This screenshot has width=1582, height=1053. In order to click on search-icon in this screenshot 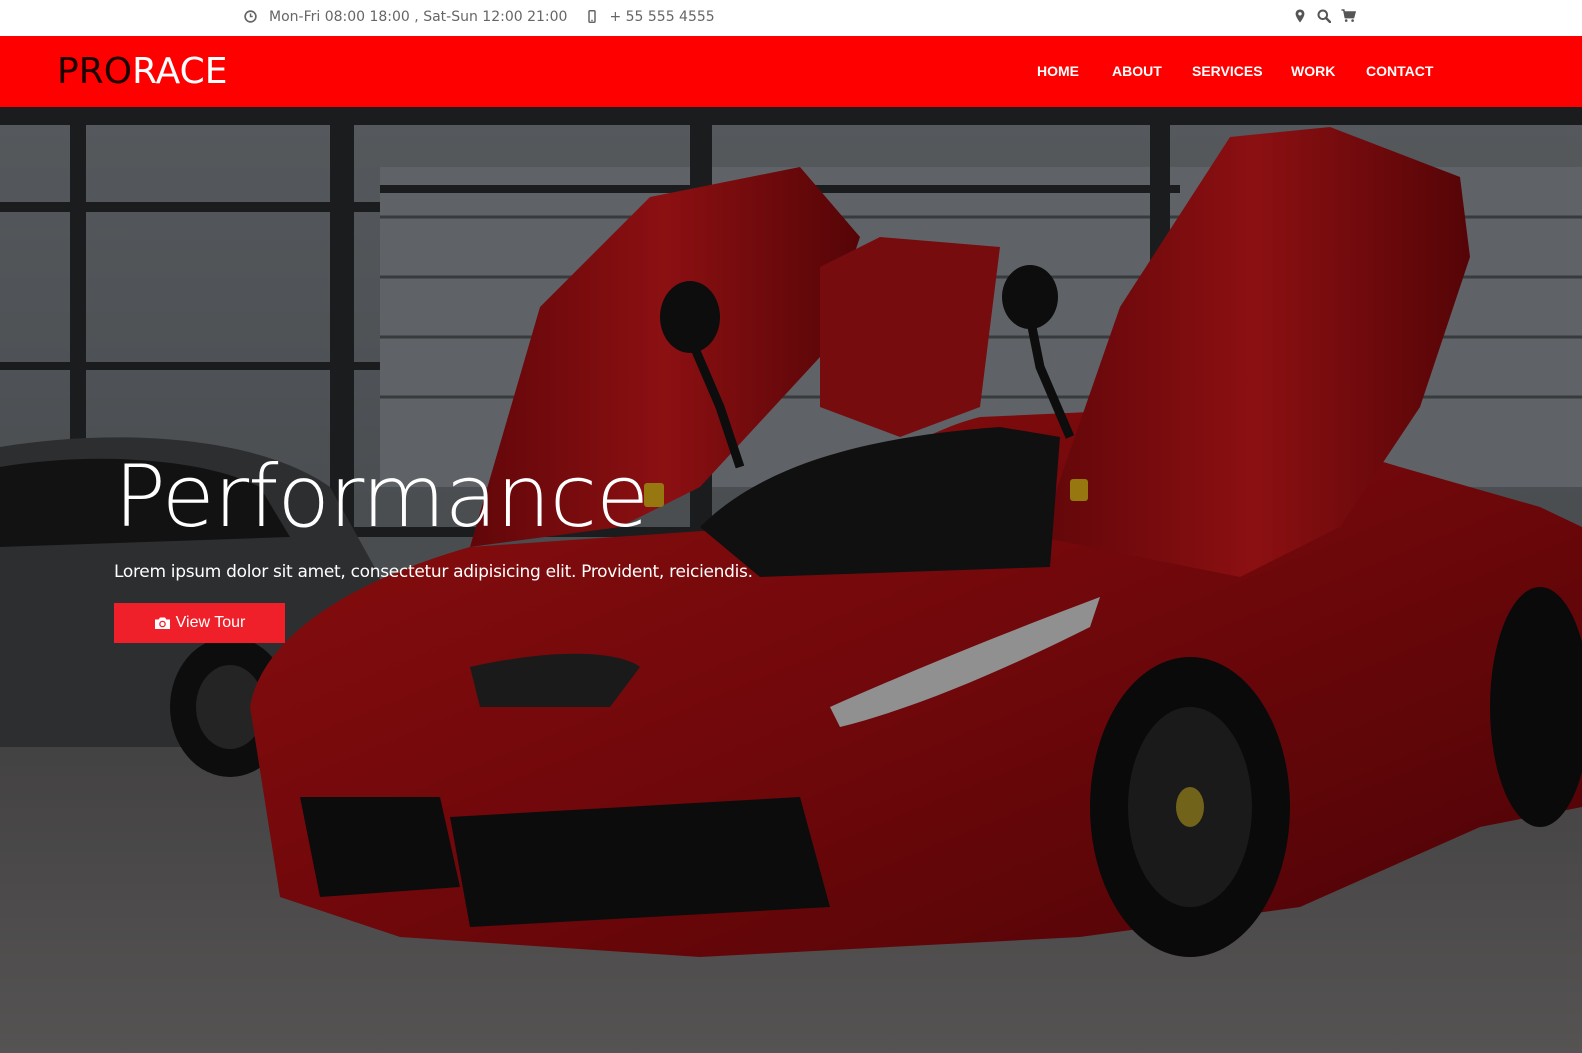, I will do `click(1324, 16)`.